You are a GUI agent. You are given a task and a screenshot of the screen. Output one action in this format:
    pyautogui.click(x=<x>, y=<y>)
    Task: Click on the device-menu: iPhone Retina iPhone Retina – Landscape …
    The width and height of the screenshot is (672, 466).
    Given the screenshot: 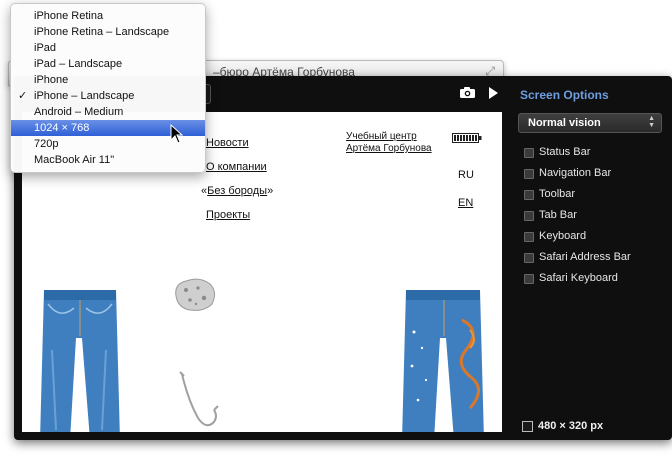 What is the action you would take?
    pyautogui.click(x=108, y=88)
    